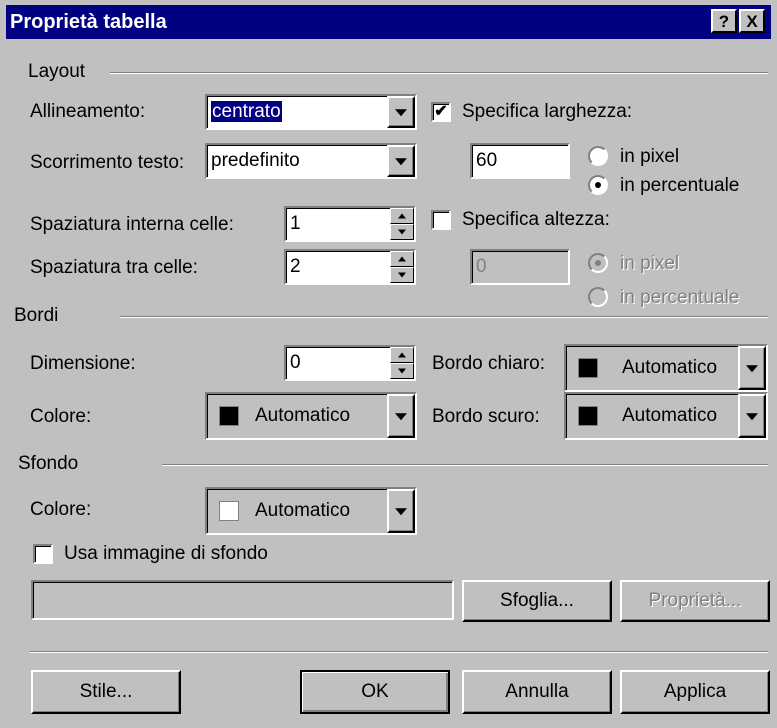  What do you see at coordinates (487, 160) in the screenshot?
I see `larghezza-value: 60` at bounding box center [487, 160].